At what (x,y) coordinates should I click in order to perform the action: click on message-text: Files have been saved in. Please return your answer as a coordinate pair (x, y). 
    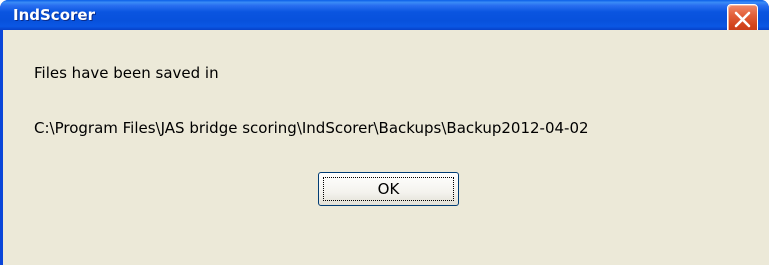
    Looking at the image, I should click on (126, 73).